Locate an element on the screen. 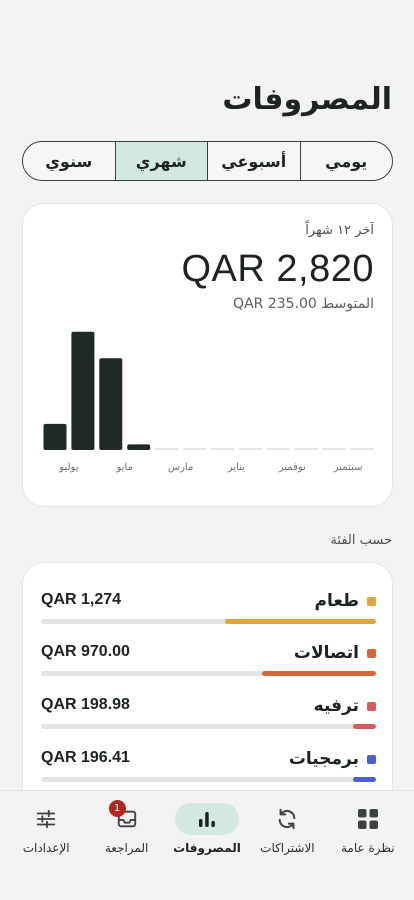 This screenshot has width=414, height=900. section-label-by-category: حسب الفئة is located at coordinates (361, 540).